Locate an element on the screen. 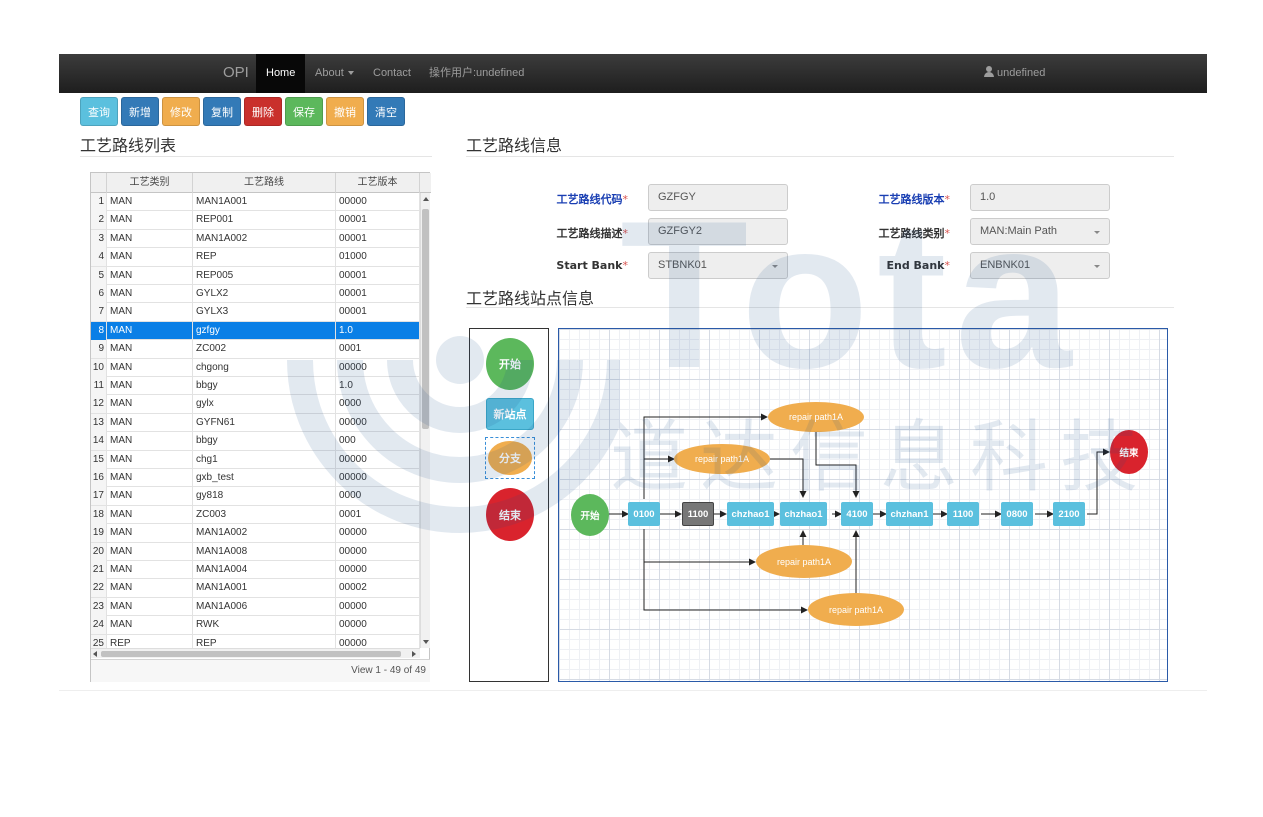  table-cell: bbgy is located at coordinates (264, 441).